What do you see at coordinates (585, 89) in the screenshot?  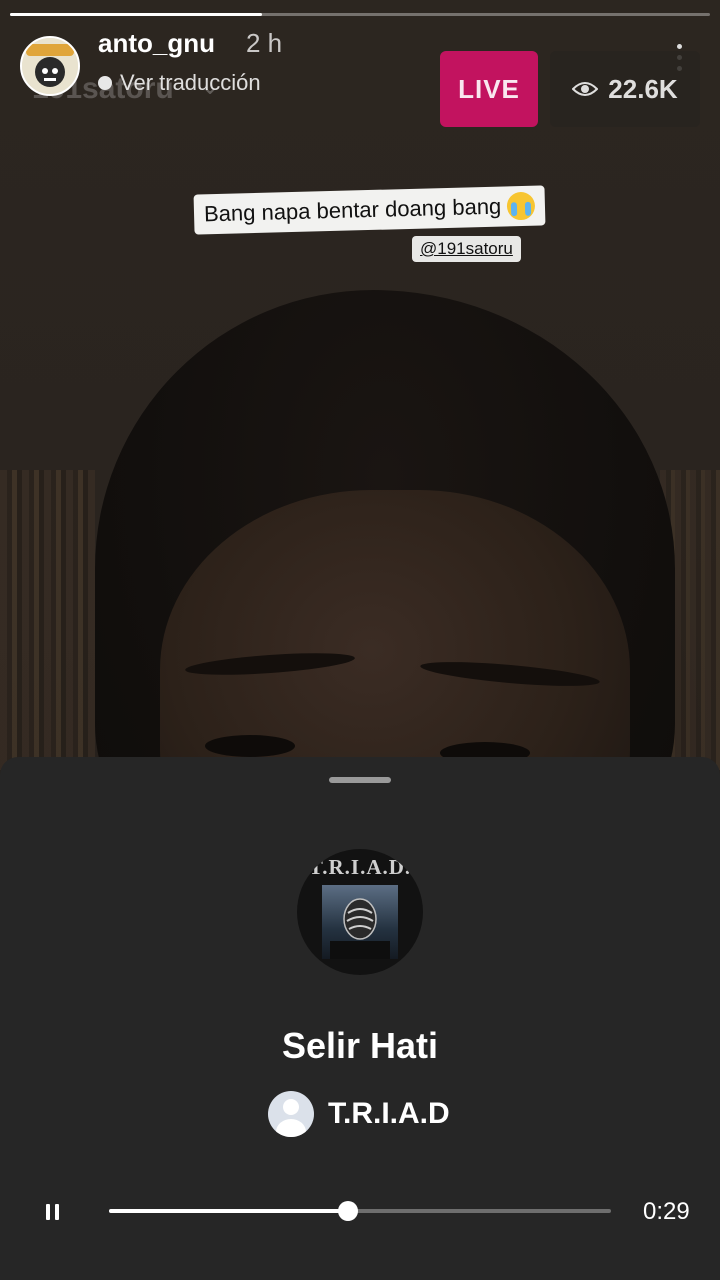 I see `eye-icon` at bounding box center [585, 89].